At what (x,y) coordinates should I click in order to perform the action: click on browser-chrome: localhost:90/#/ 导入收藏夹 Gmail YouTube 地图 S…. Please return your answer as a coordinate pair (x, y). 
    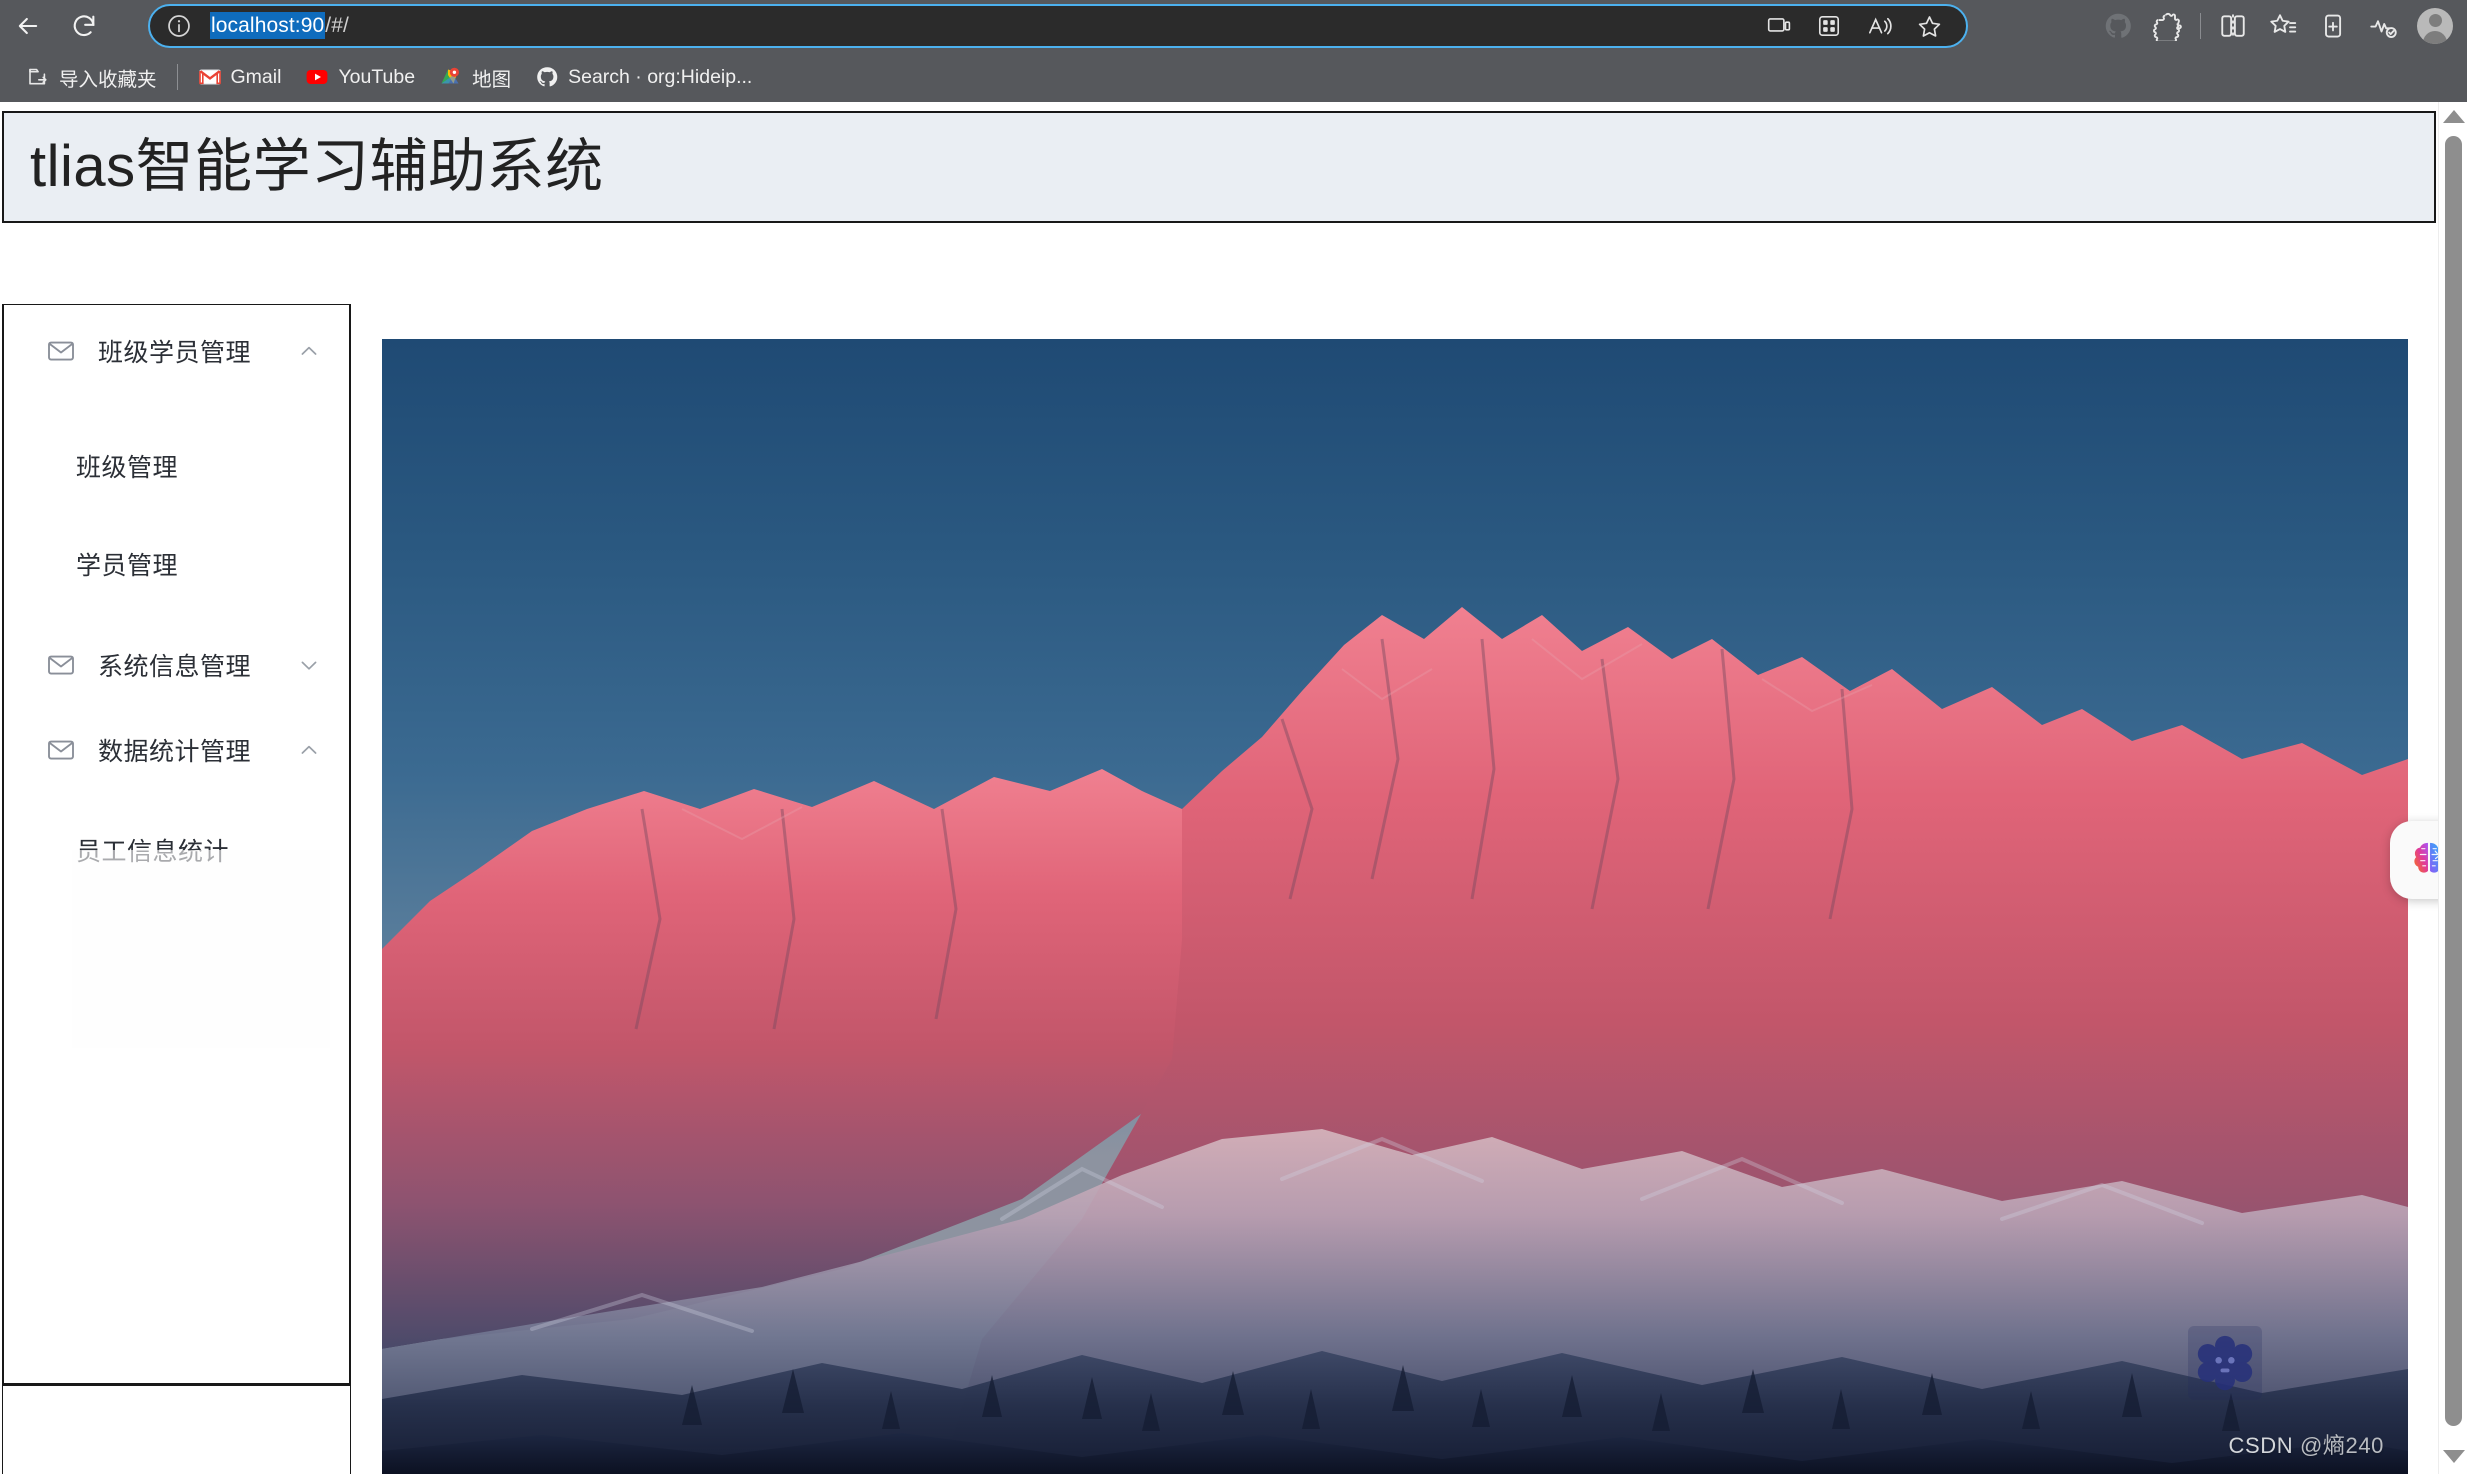
    Looking at the image, I should click on (1233, 51).